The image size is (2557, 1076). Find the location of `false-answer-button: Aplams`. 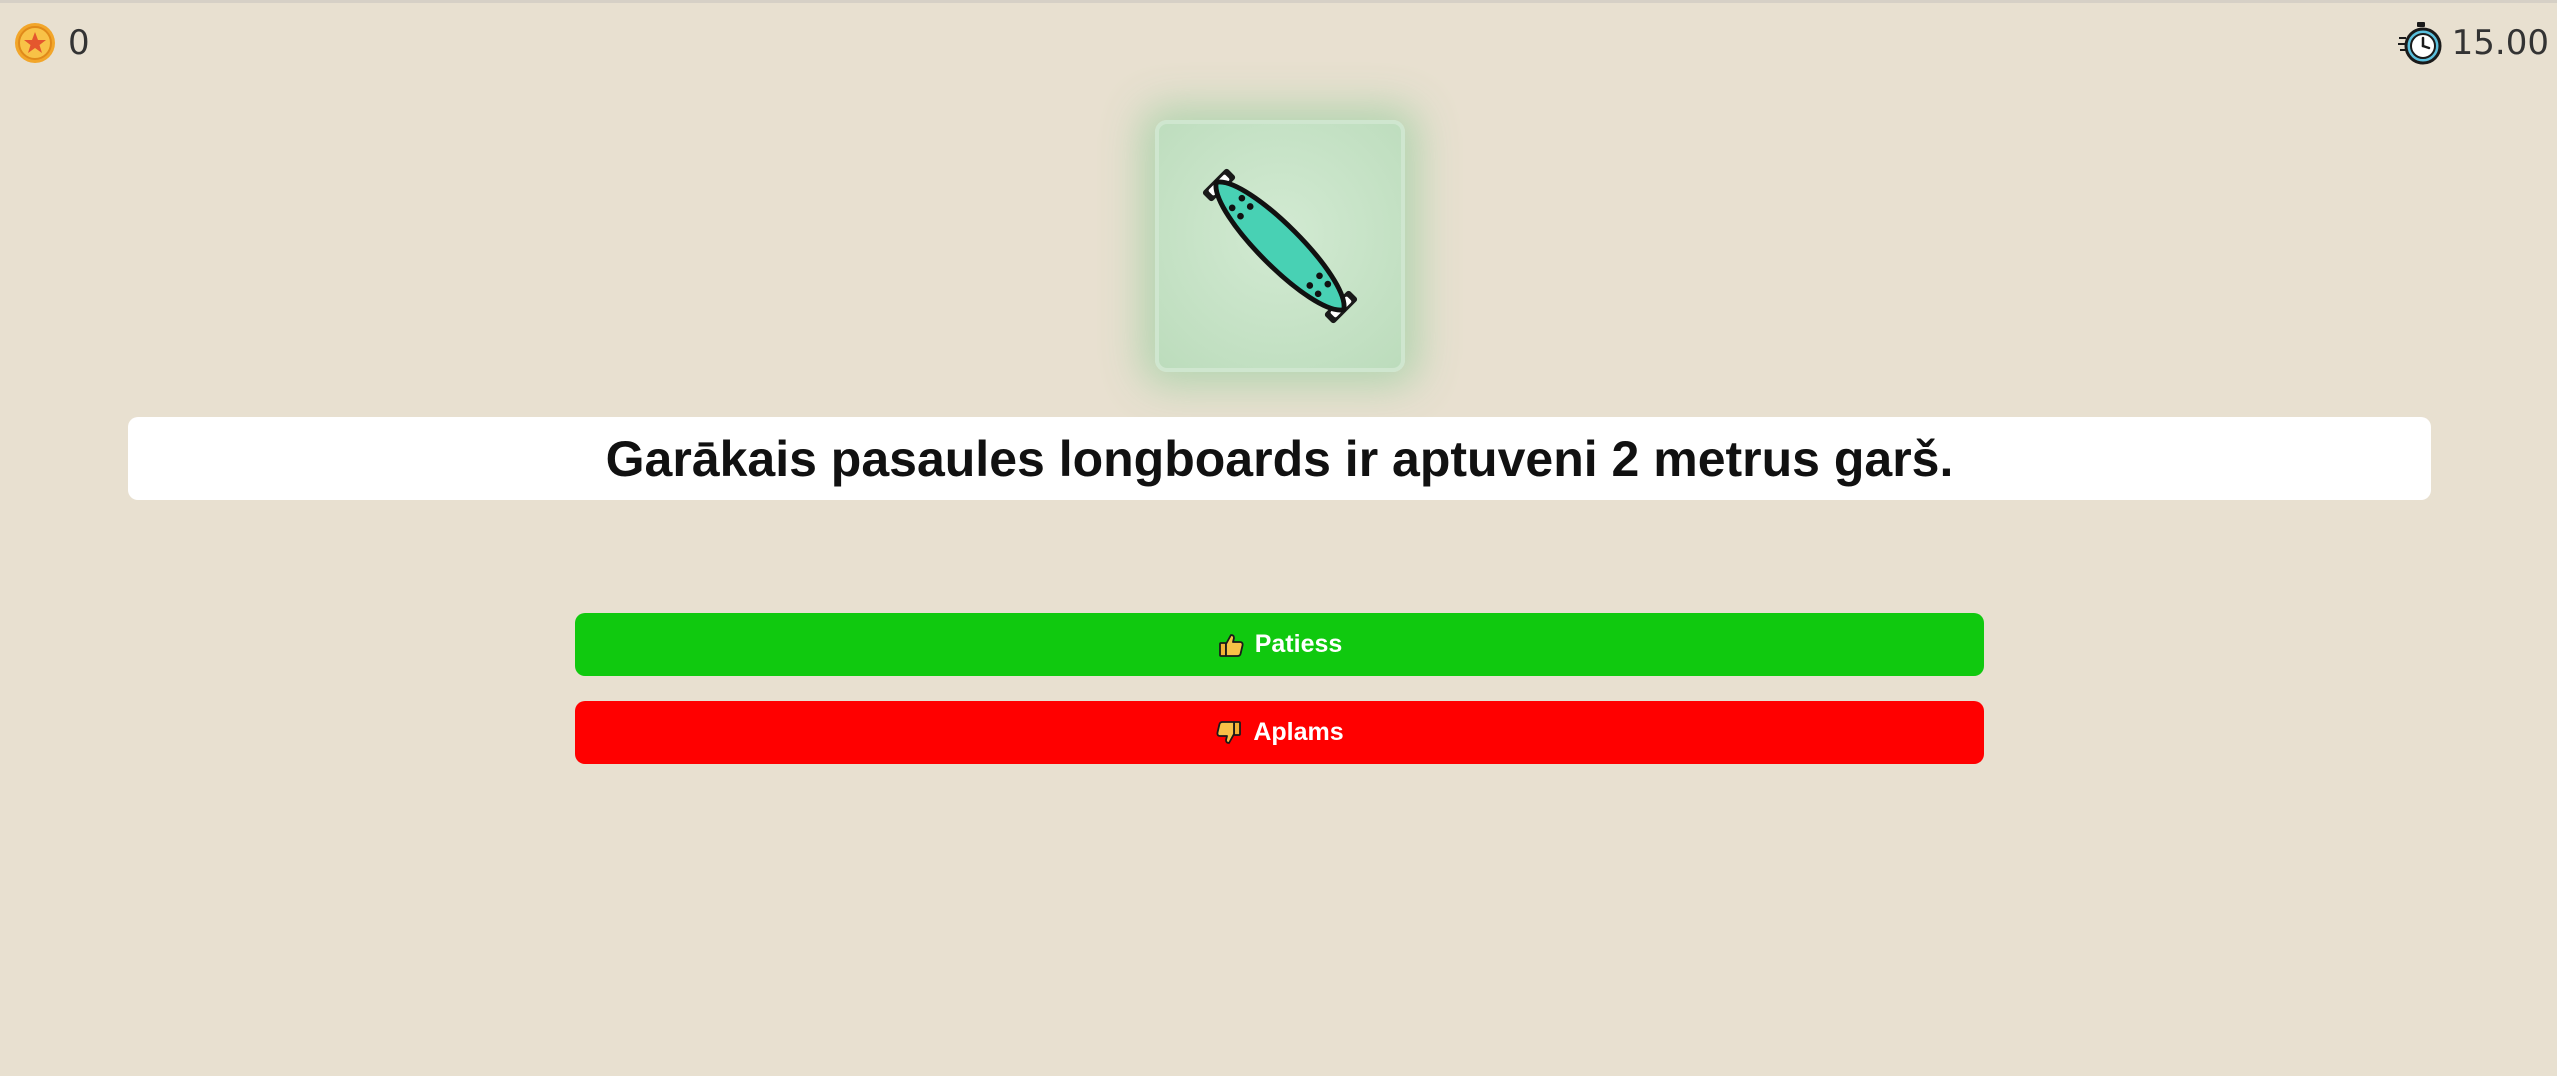

false-answer-button: Aplams is located at coordinates (1279, 732).